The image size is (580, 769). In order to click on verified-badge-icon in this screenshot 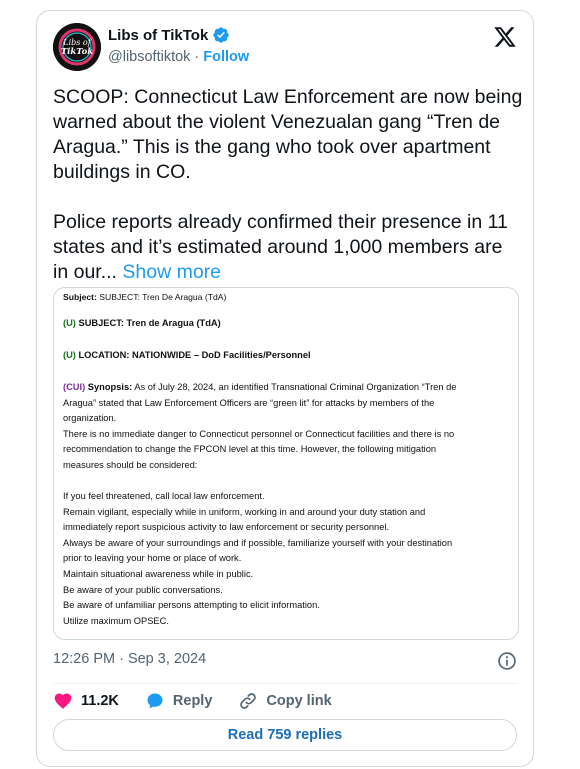, I will do `click(221, 35)`.